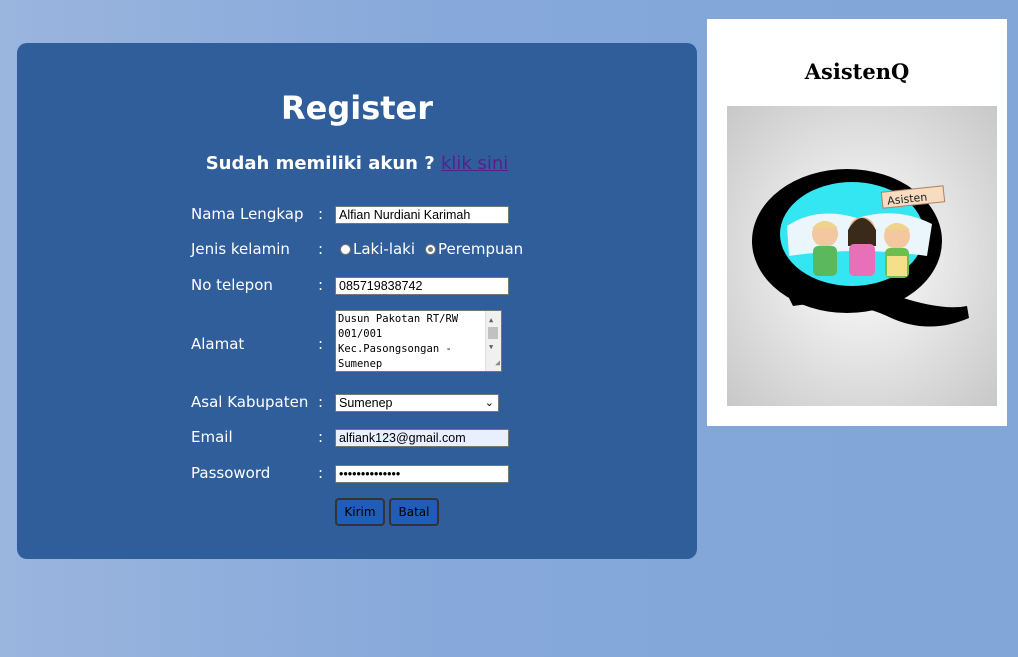 Image resolution: width=1018 pixels, height=657 pixels. What do you see at coordinates (212, 437) in the screenshot?
I see `email-label: Email` at bounding box center [212, 437].